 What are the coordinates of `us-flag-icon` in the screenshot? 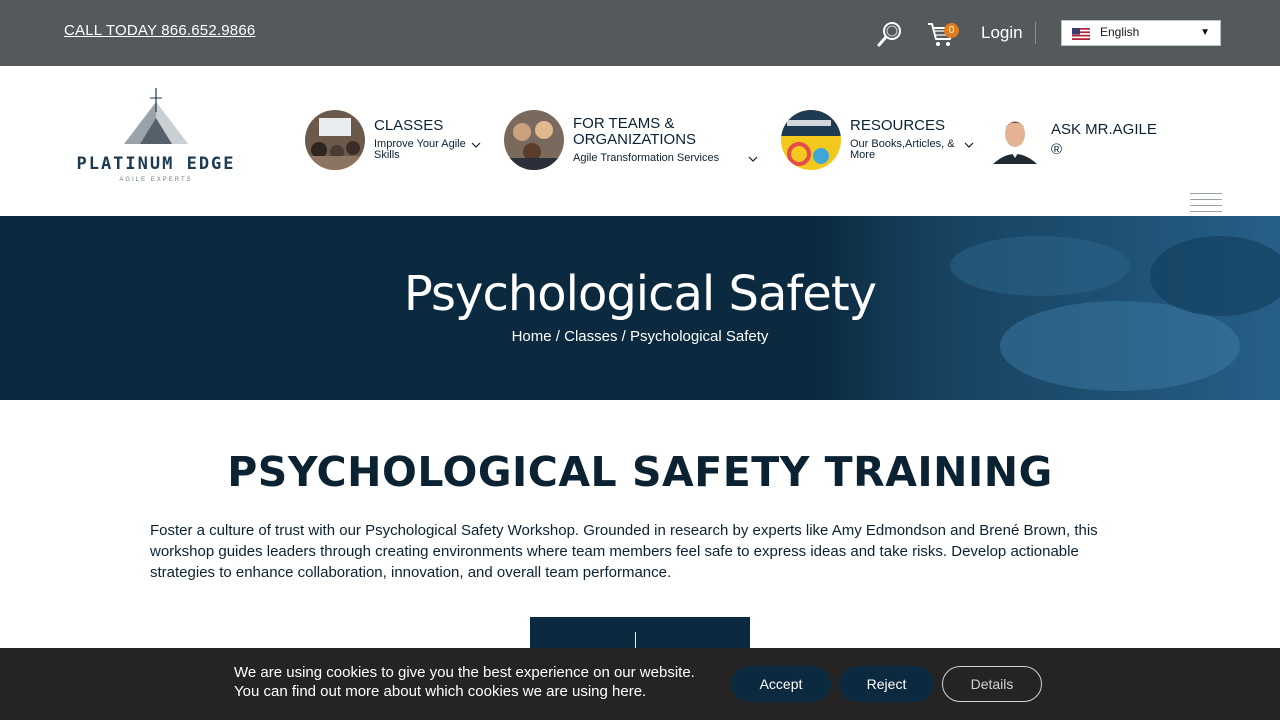 It's located at (1081, 34).